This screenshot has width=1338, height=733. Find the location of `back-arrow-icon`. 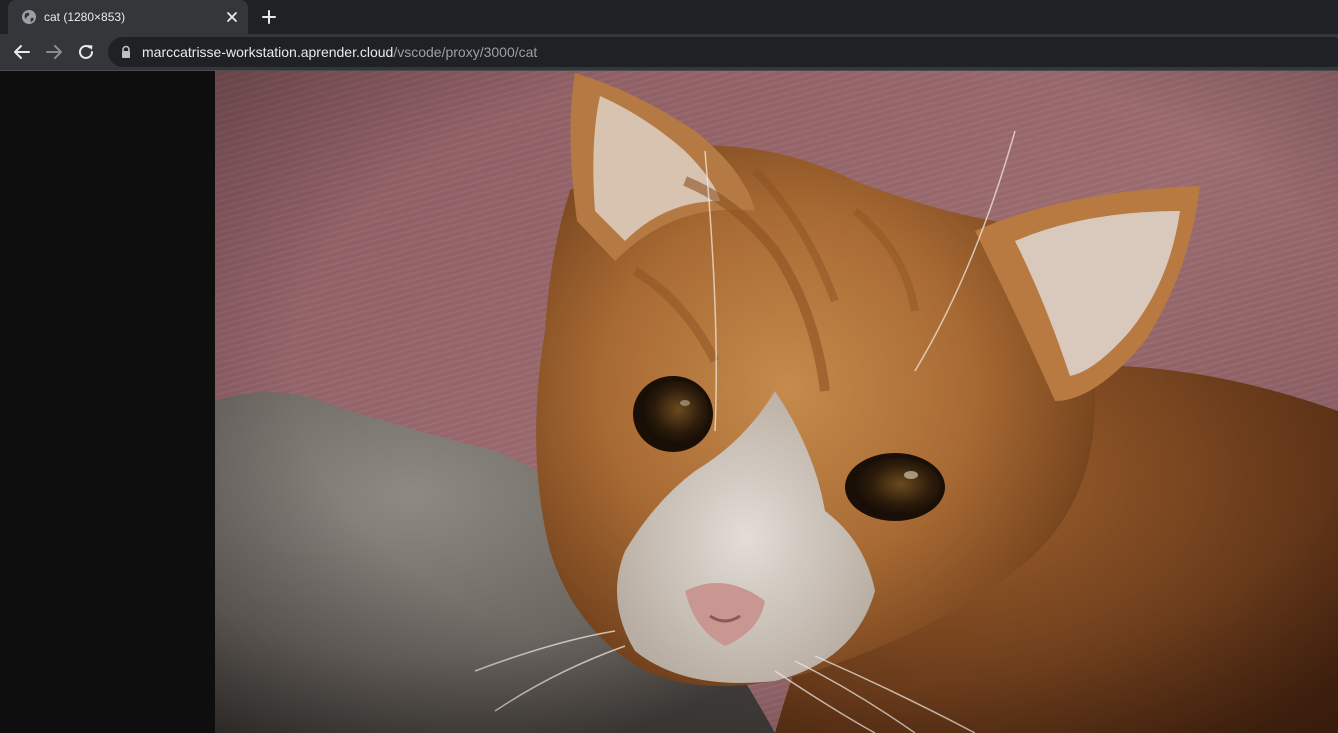

back-arrow-icon is located at coordinates (22, 52).